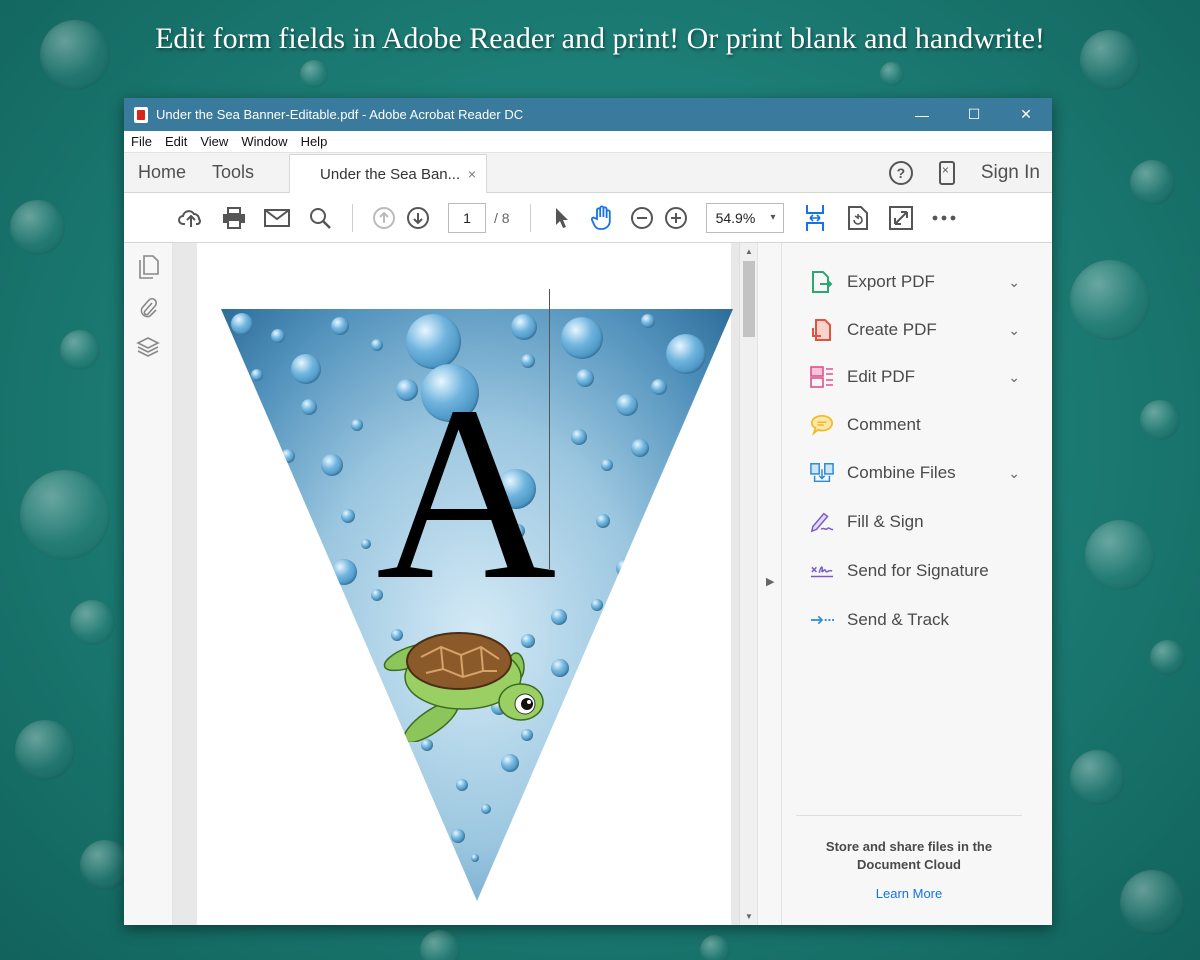  Describe the element at coordinates (946, 173) in the screenshot. I see `mobile-link-icon` at that location.